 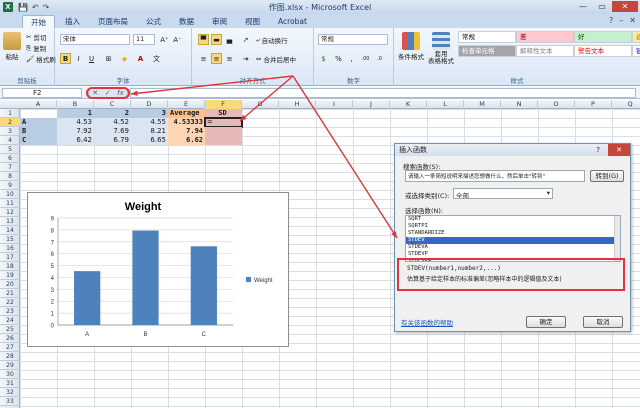 I want to click on align-middle-icon: ▬, so click(x=216, y=39).